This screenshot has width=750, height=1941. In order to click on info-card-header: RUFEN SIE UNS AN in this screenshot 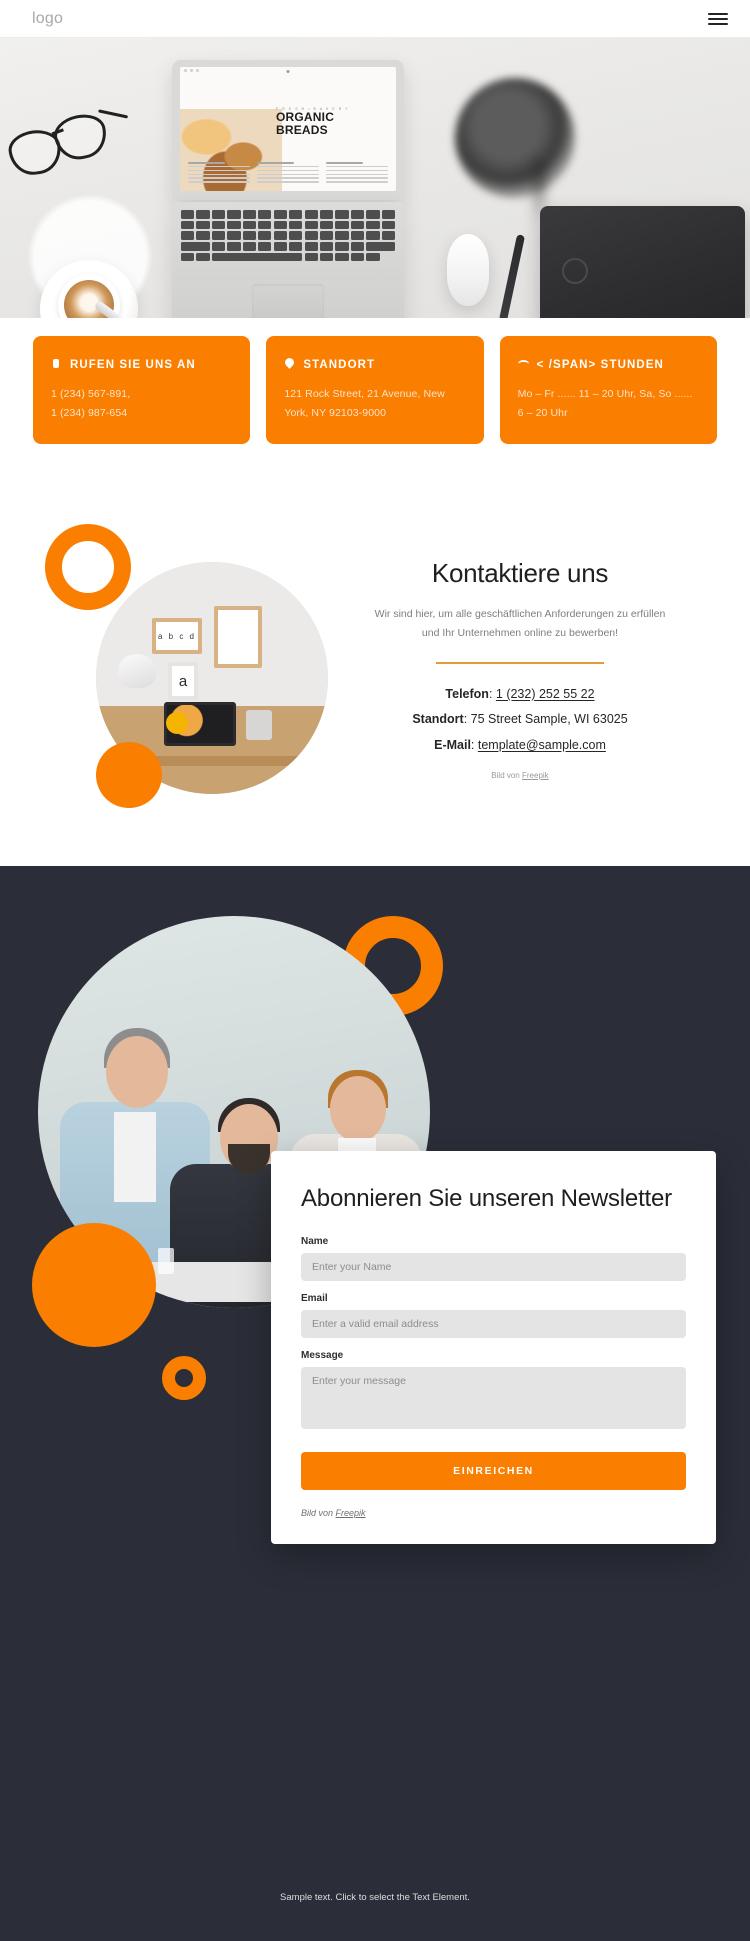, I will do `click(141, 364)`.